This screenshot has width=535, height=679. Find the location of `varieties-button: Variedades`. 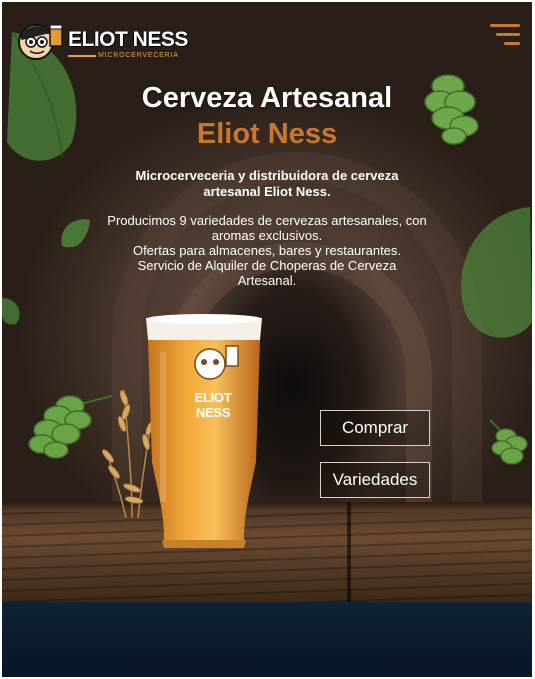

varieties-button: Variedades is located at coordinates (375, 480).